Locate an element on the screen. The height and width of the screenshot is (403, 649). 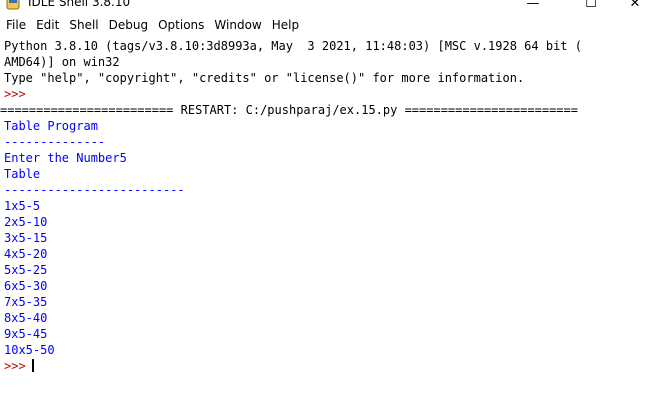
menu-help: Help is located at coordinates (285, 25).